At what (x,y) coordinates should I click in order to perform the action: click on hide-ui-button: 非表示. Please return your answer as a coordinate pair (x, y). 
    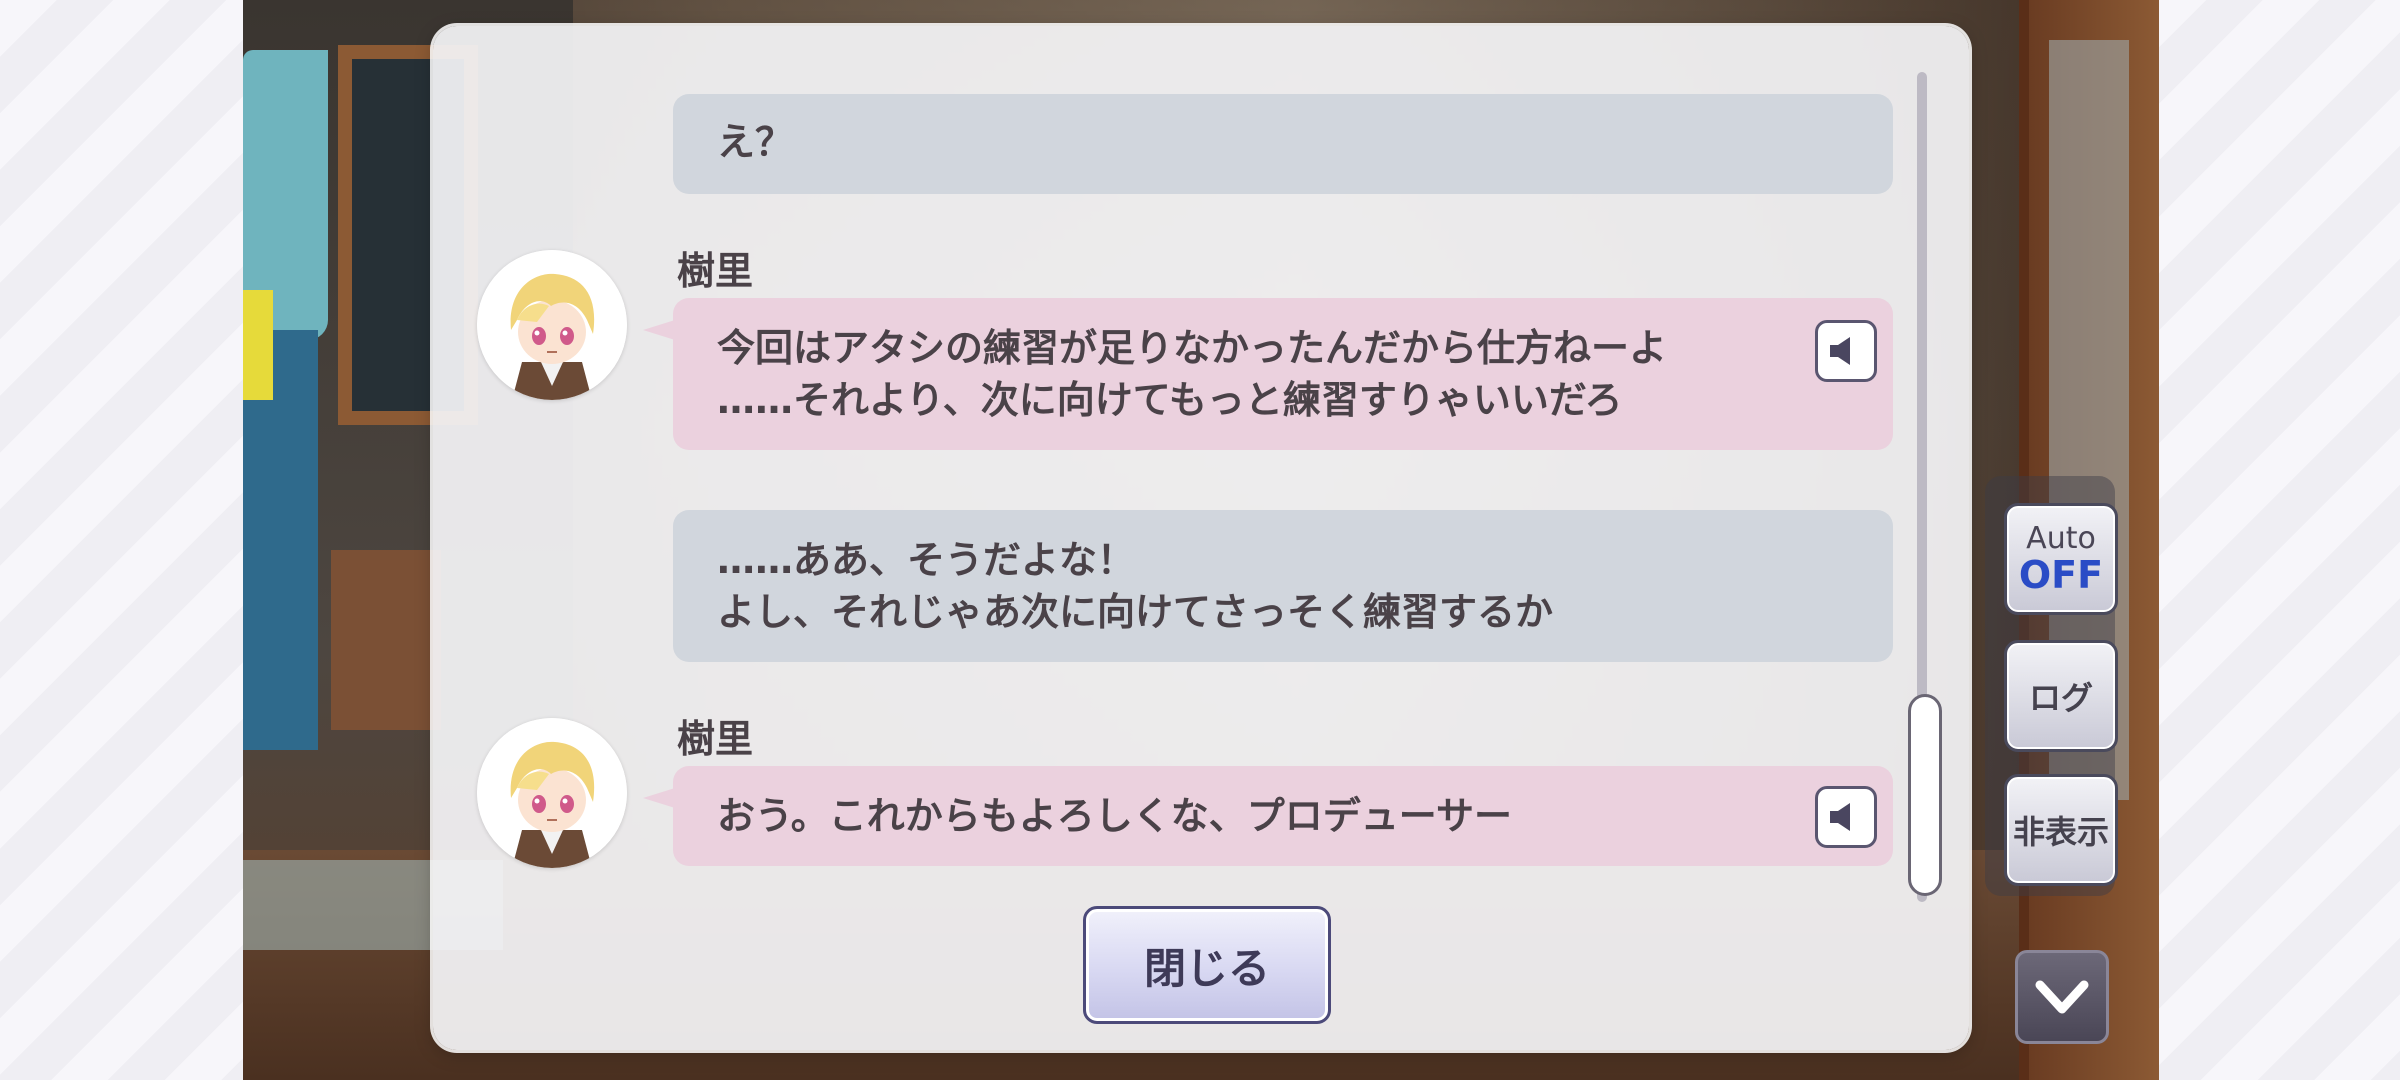
    Looking at the image, I should click on (2061, 830).